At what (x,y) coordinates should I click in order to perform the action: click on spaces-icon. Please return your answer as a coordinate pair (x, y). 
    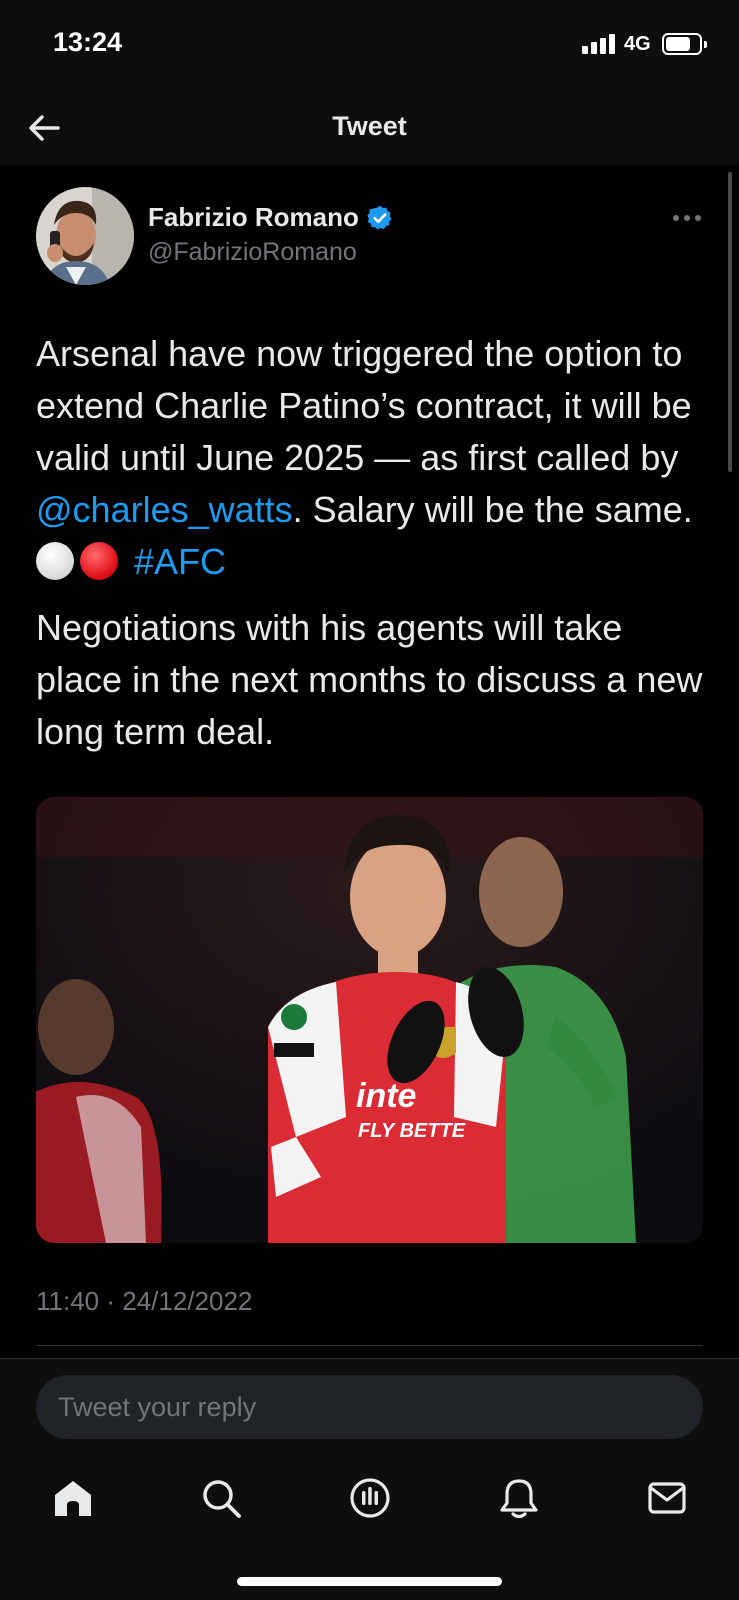
    Looking at the image, I should click on (370, 1498).